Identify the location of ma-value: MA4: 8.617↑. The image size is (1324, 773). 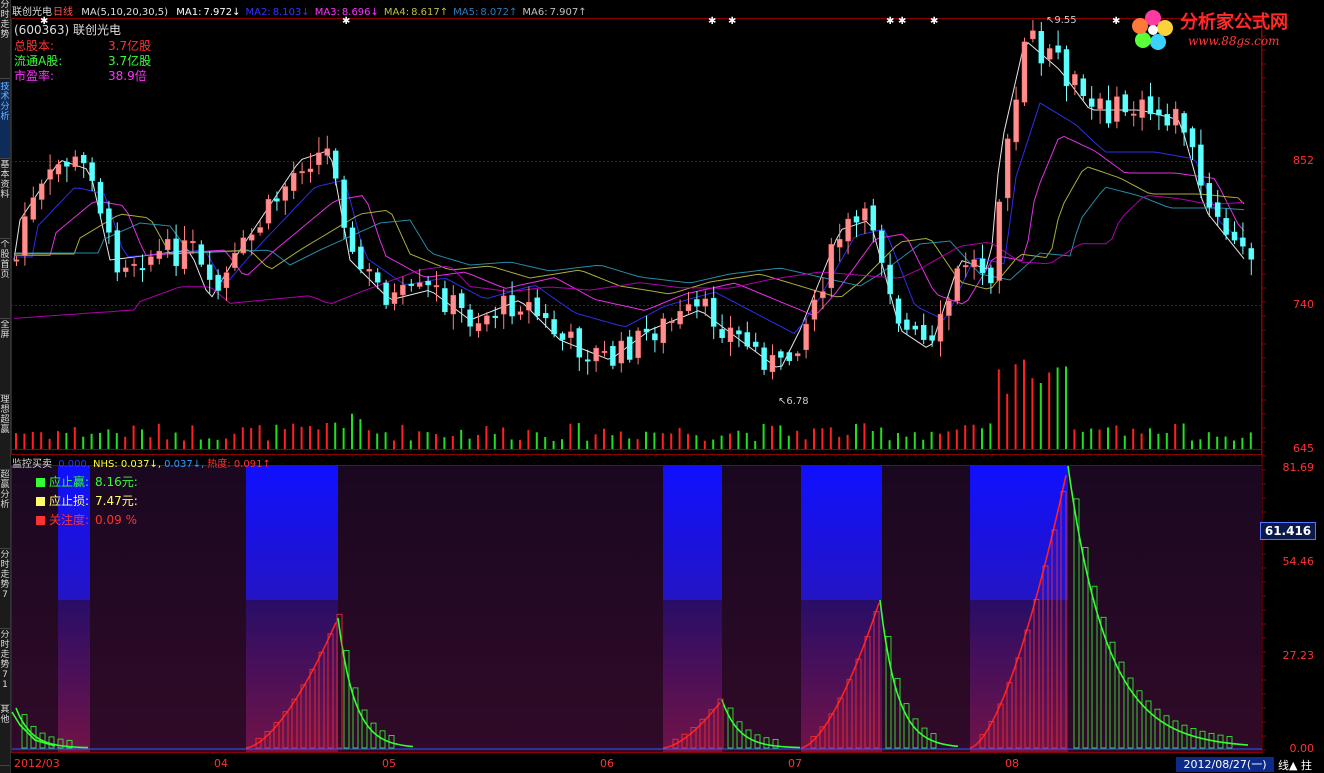
(416, 12).